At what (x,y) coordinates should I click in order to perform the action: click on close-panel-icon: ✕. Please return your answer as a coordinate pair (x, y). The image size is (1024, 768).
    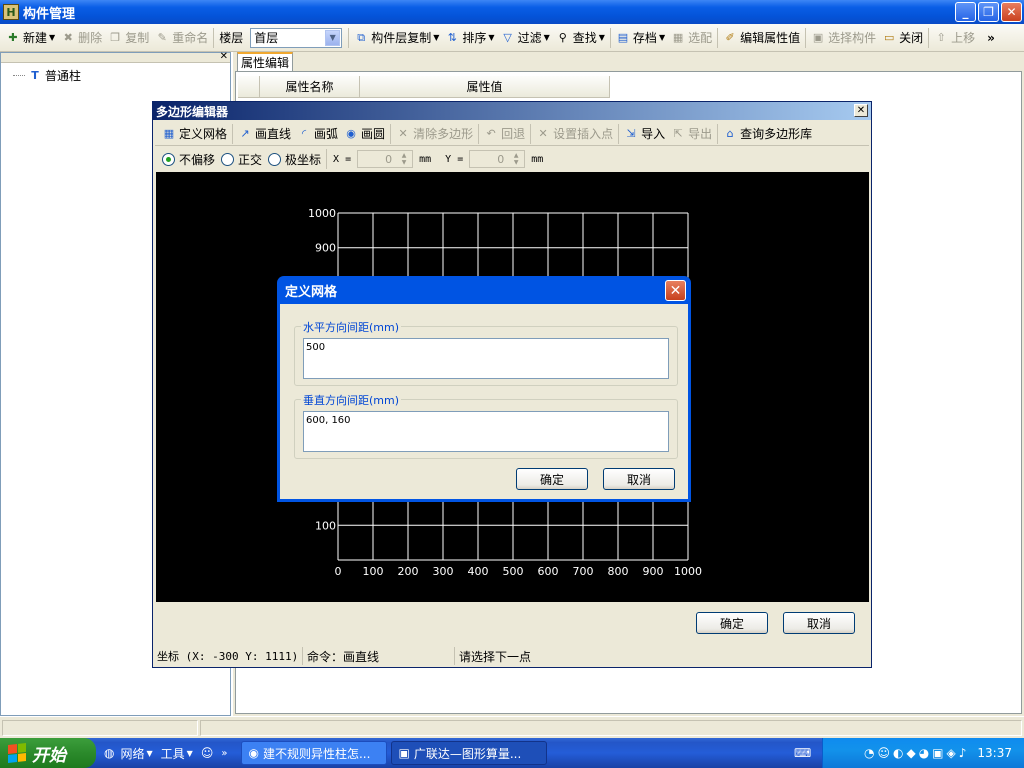
    Looking at the image, I should click on (224, 56).